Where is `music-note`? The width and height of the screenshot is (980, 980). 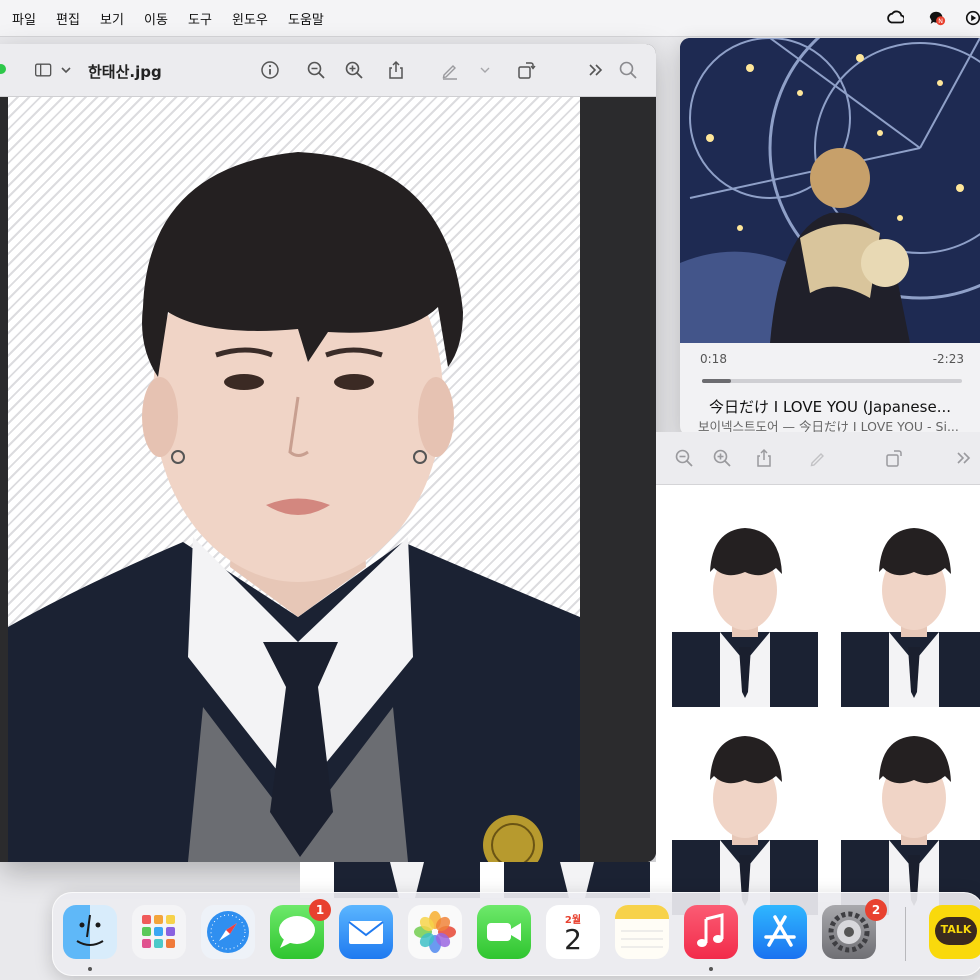
music-note is located at coordinates (710, 930).